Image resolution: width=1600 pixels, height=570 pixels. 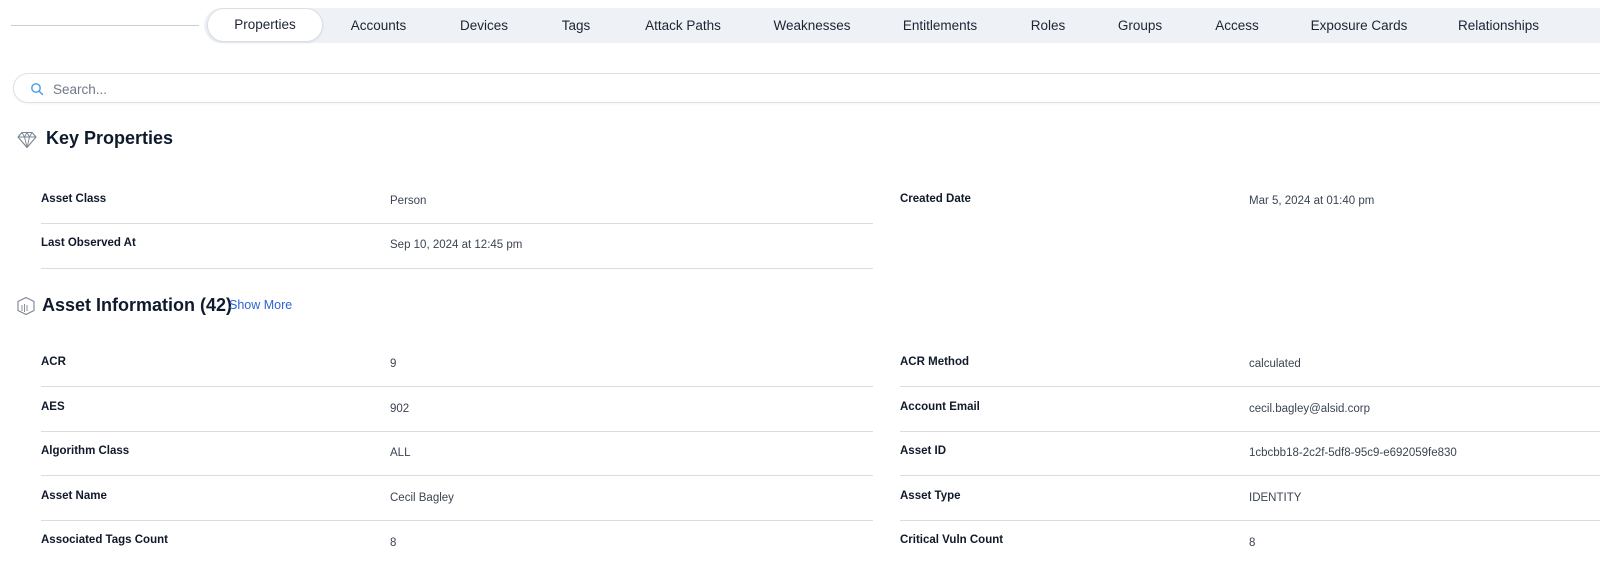 What do you see at coordinates (26, 306) in the screenshot?
I see `cube-icon` at bounding box center [26, 306].